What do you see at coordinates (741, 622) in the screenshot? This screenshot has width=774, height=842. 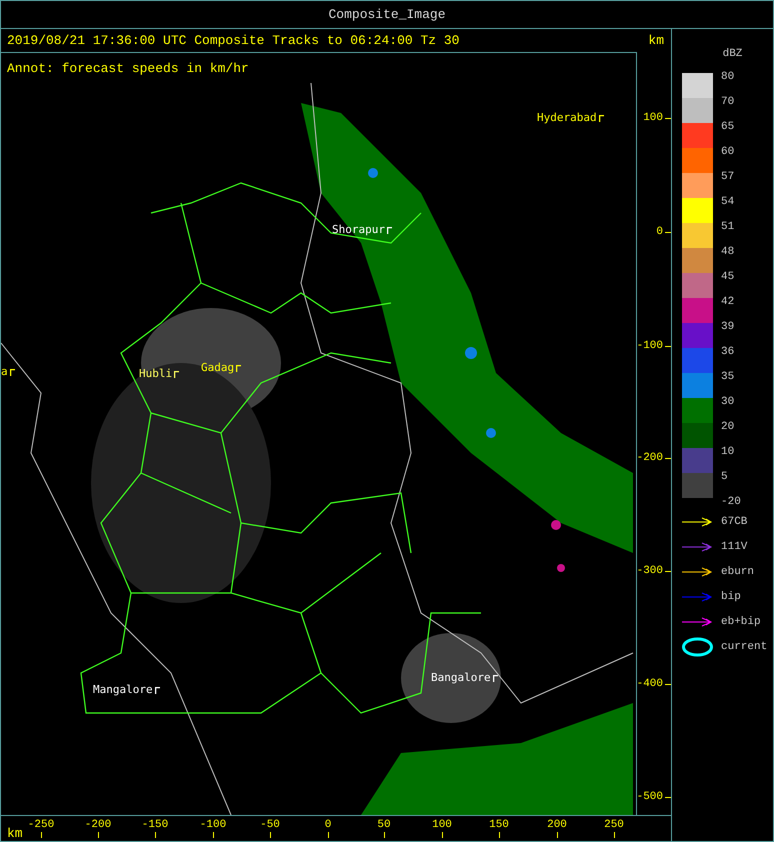 I see `track-label: eb+bip` at bounding box center [741, 622].